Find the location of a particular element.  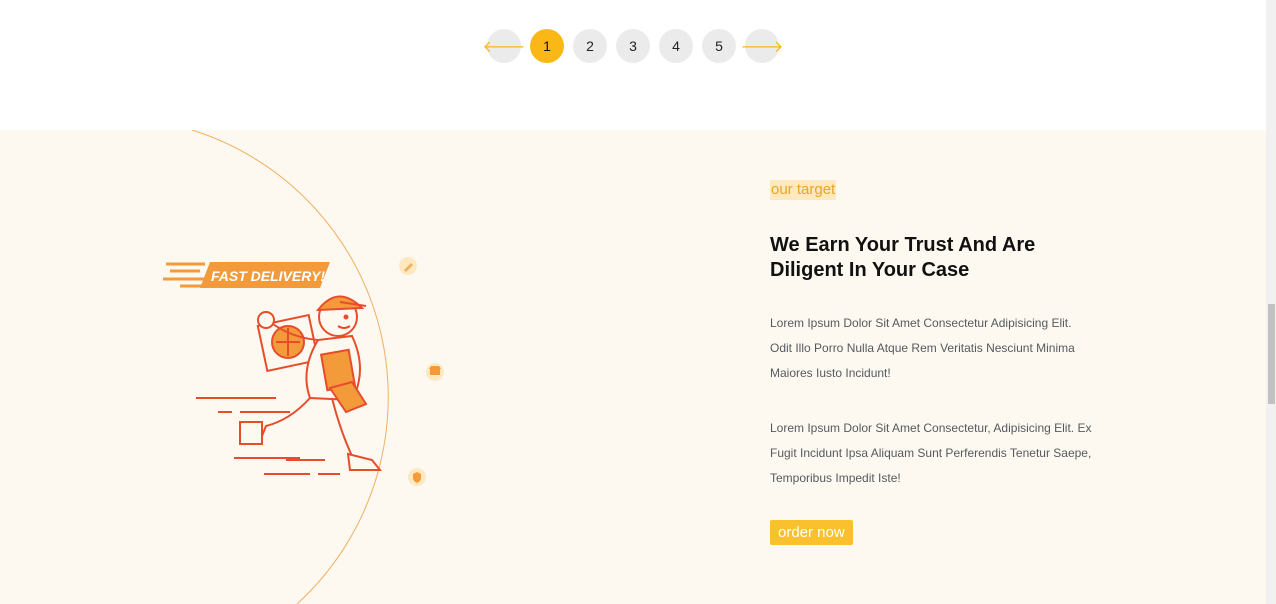

fast-delivery-banner: FAST DELIVERY! is located at coordinates (246, 275).